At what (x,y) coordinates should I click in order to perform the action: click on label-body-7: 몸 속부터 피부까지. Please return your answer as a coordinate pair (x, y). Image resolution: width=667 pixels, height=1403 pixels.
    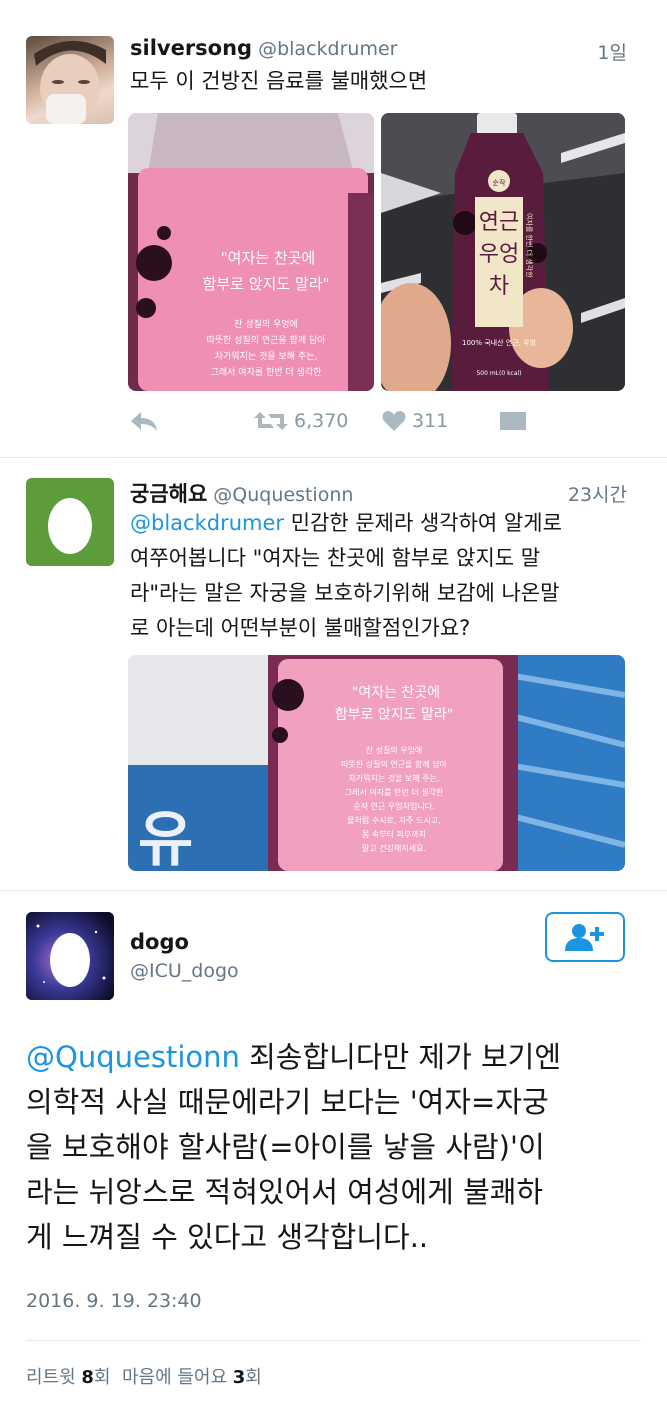
    Looking at the image, I should click on (394, 834).